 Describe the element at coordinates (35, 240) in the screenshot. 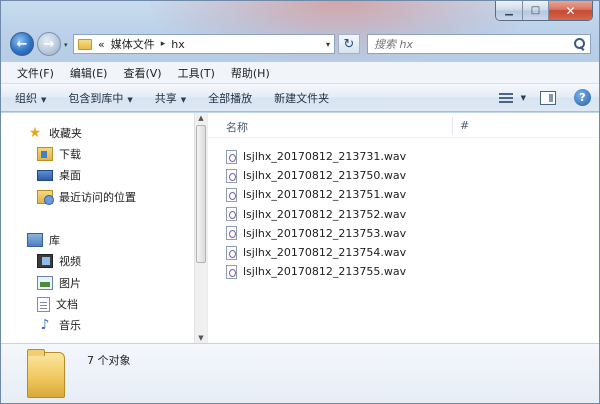

I see `library-icon` at that location.